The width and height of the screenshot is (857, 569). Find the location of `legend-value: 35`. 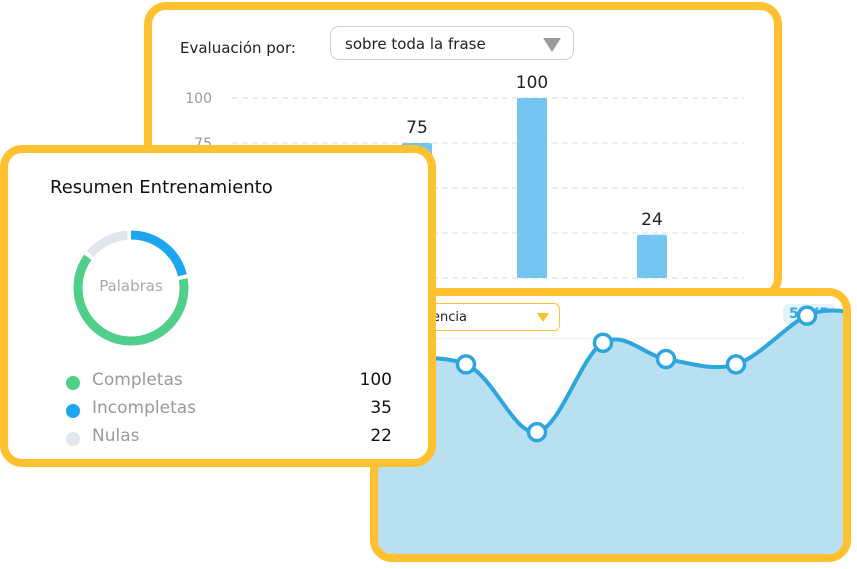

legend-value: 35 is located at coordinates (381, 408).